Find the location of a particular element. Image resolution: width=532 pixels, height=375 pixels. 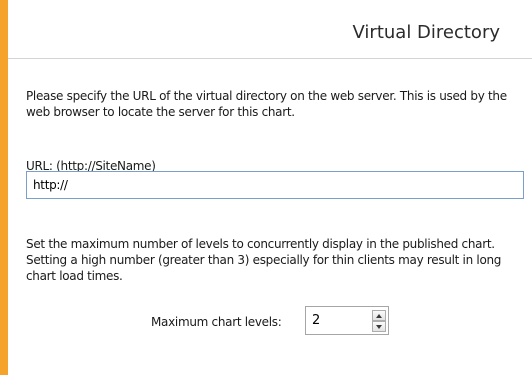

spin-down-button is located at coordinates (379, 326).